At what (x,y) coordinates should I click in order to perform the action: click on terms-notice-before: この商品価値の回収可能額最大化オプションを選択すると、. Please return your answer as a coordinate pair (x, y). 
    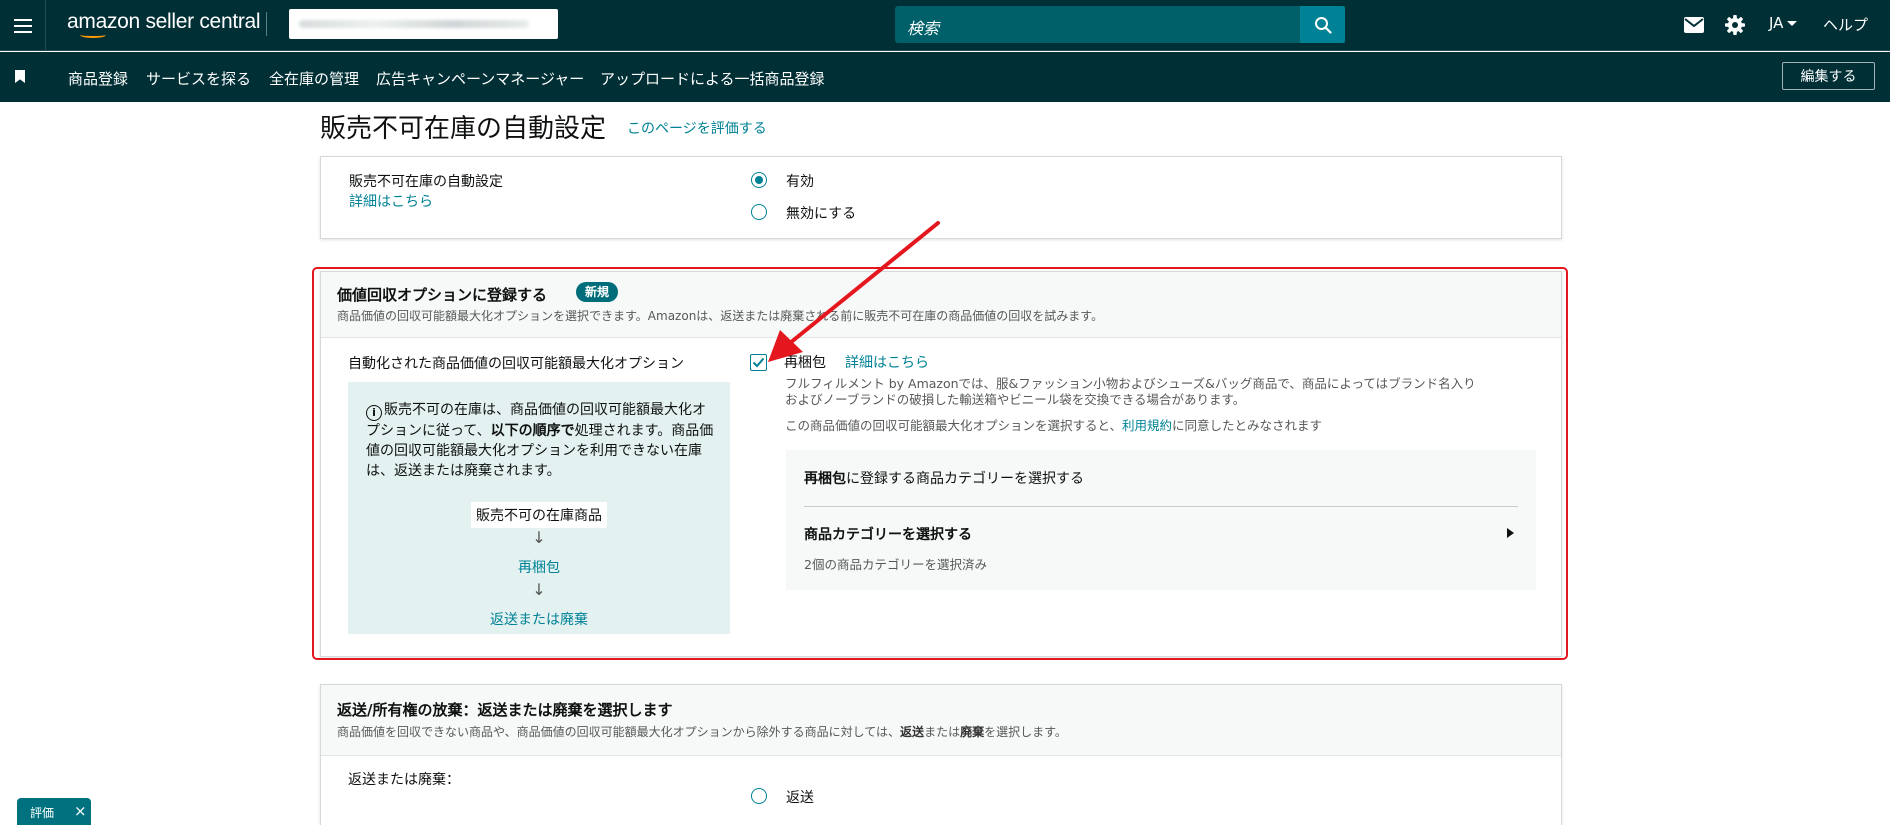
    Looking at the image, I should click on (954, 425).